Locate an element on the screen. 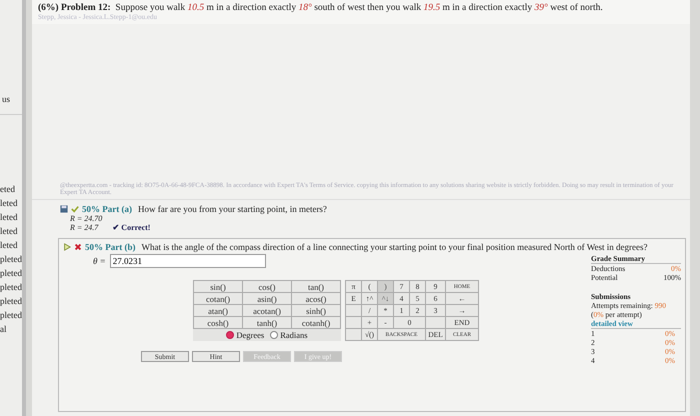 The width and height of the screenshot is (700, 416). part-label: 50% Part (b) is located at coordinates (110, 247).